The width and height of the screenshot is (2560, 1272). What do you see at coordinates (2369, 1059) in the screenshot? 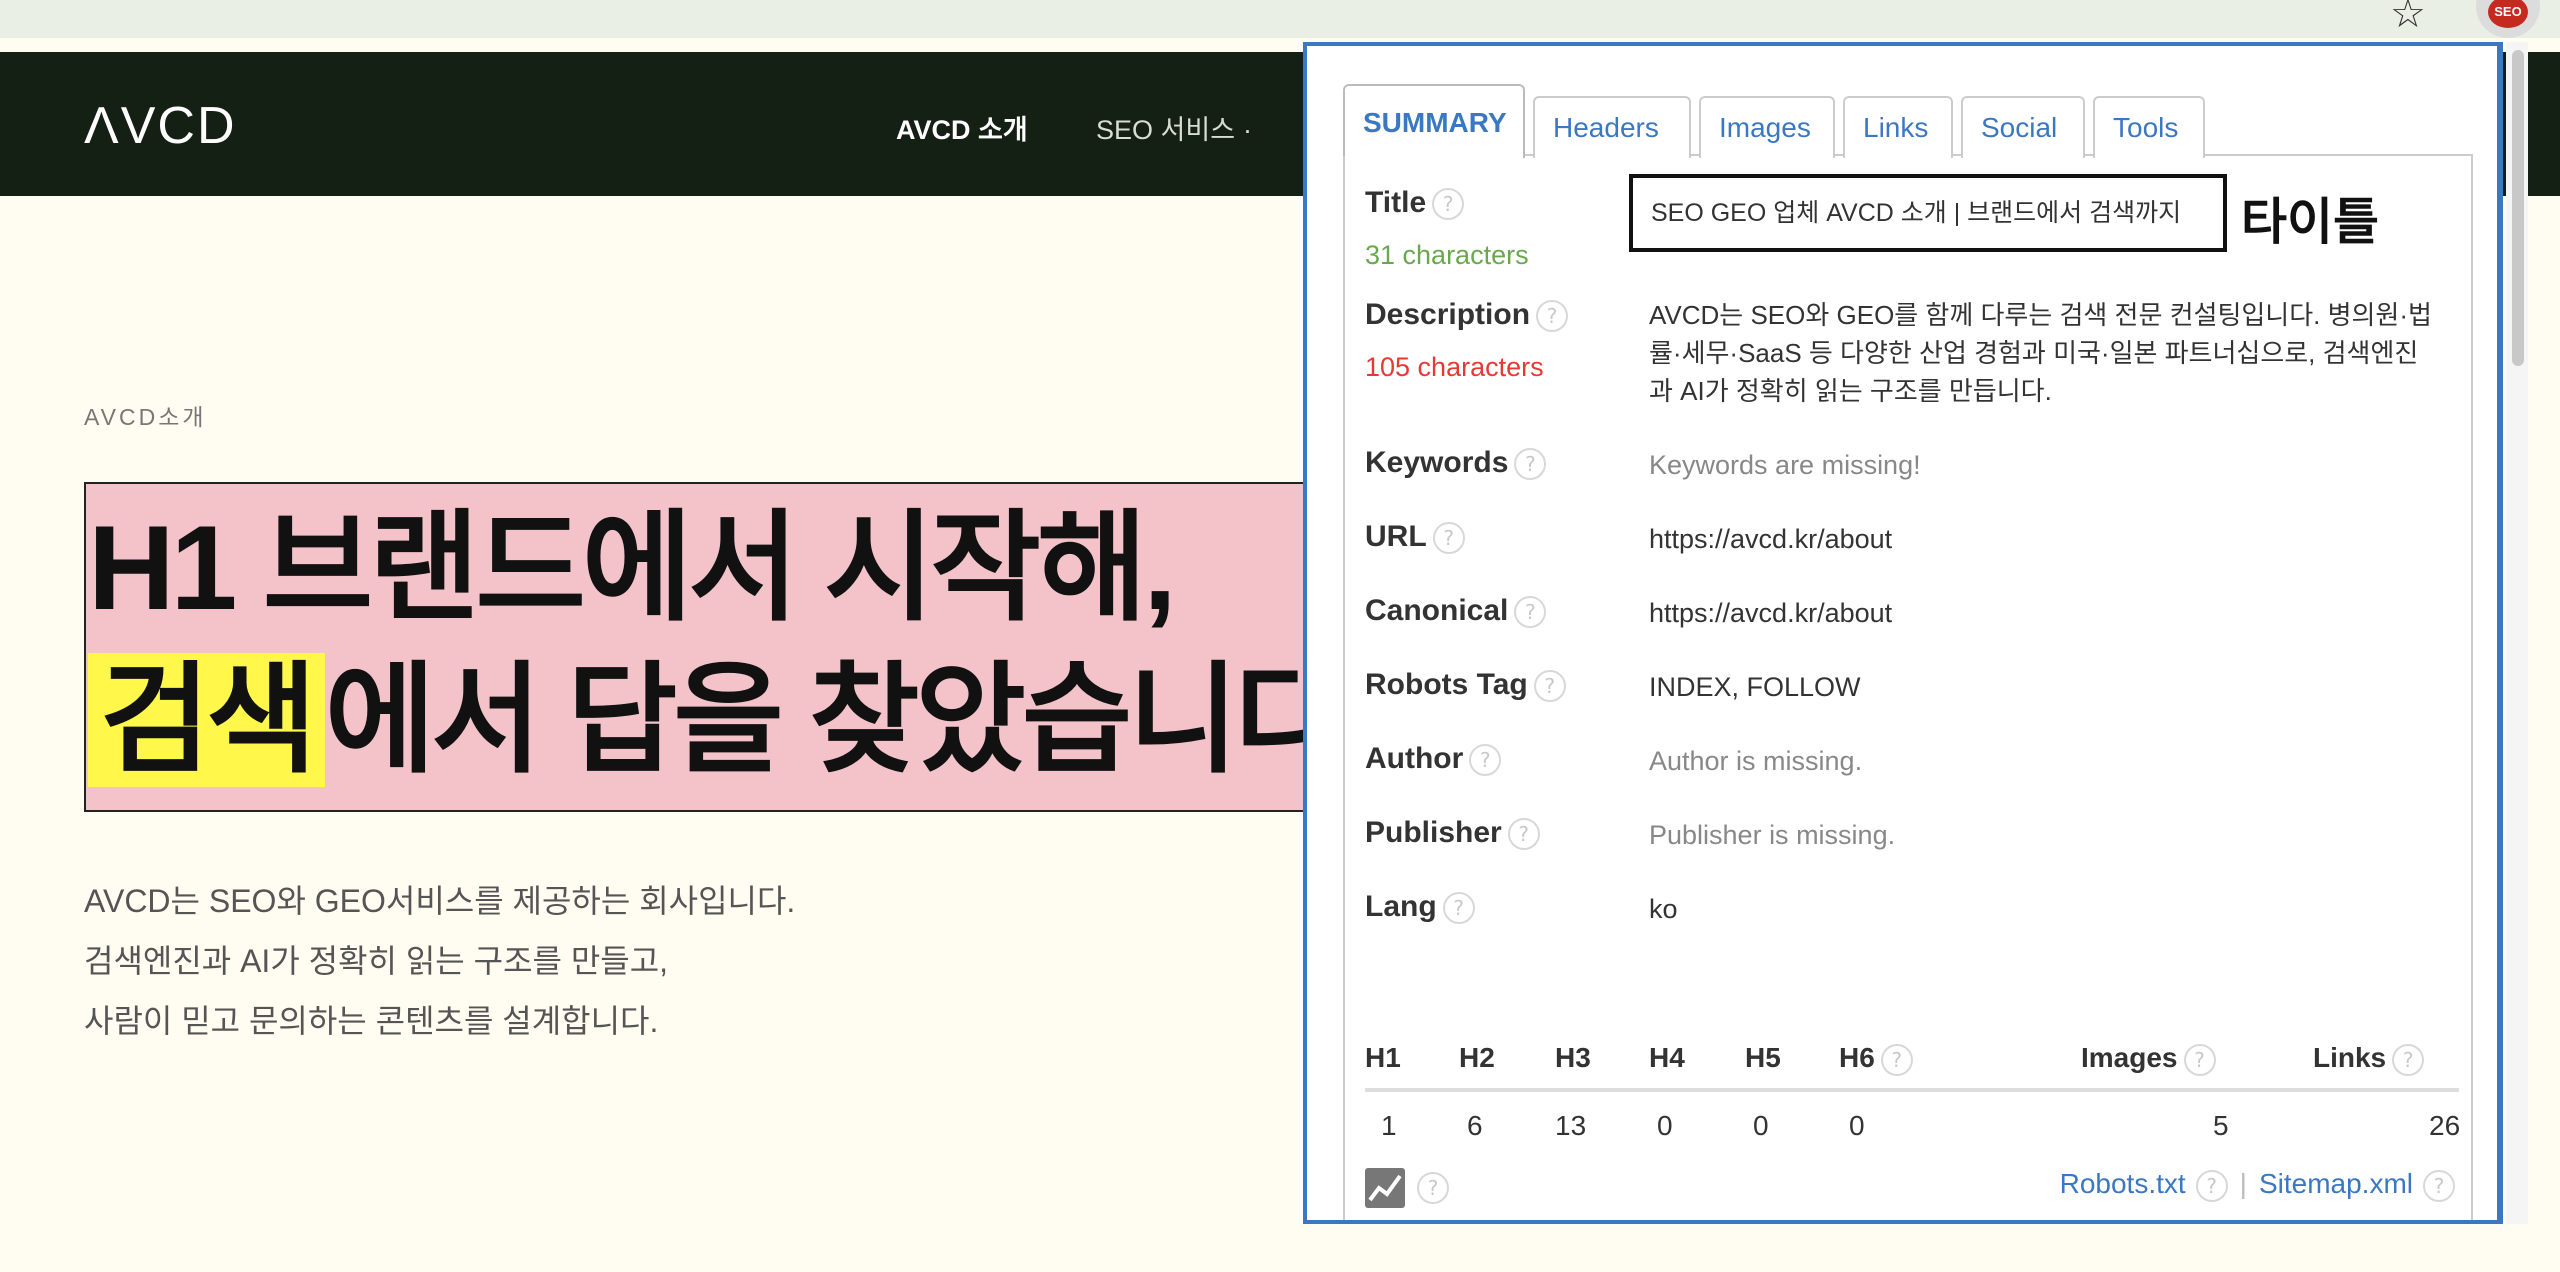
I see `header-links: Links?` at bounding box center [2369, 1059].